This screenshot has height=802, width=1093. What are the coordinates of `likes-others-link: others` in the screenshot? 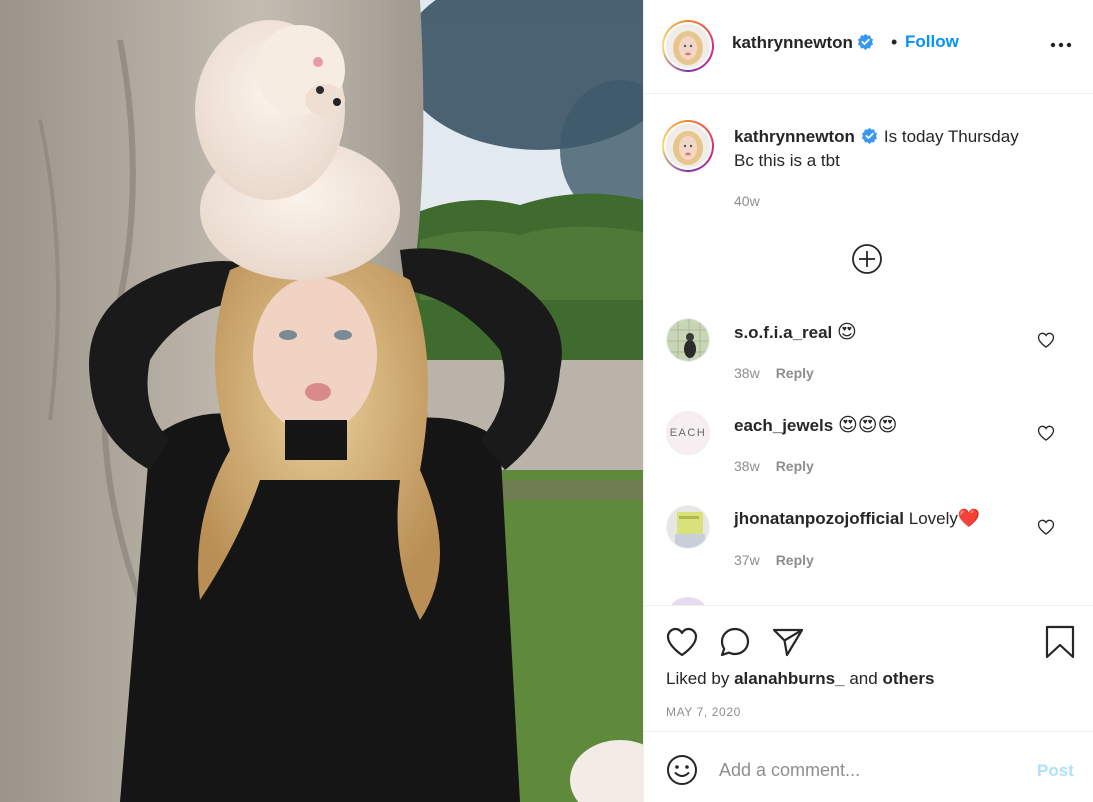 It's located at (908, 678).